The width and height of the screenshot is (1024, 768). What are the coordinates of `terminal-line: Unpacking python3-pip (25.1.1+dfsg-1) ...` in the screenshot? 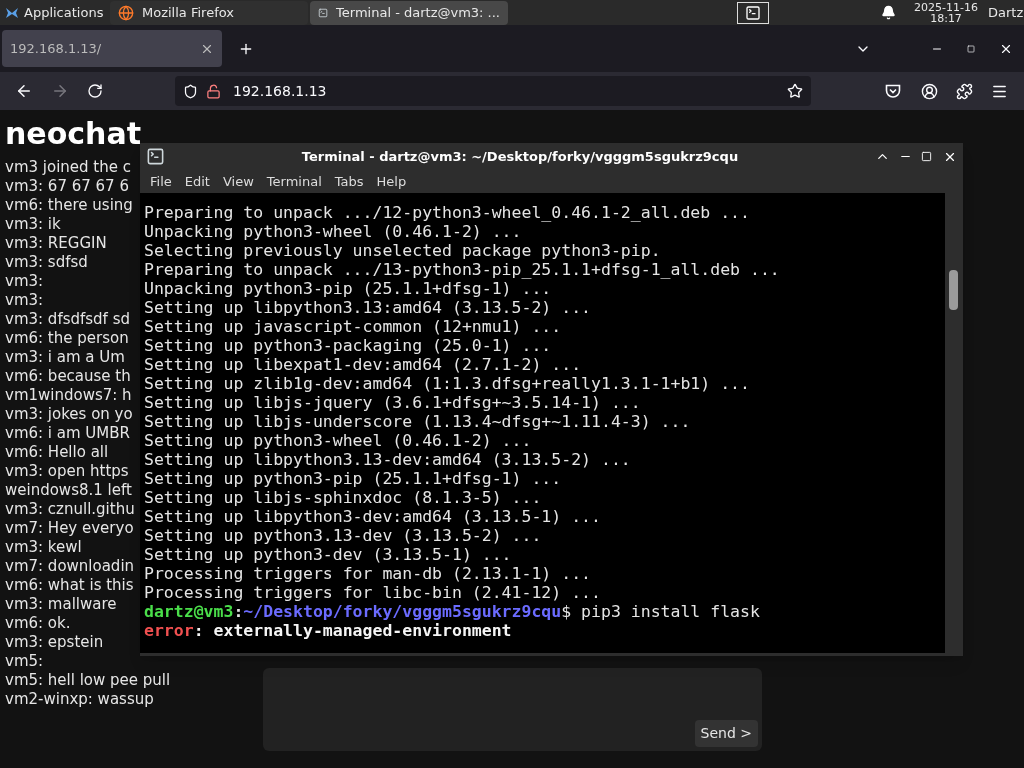 It's located at (348, 288).